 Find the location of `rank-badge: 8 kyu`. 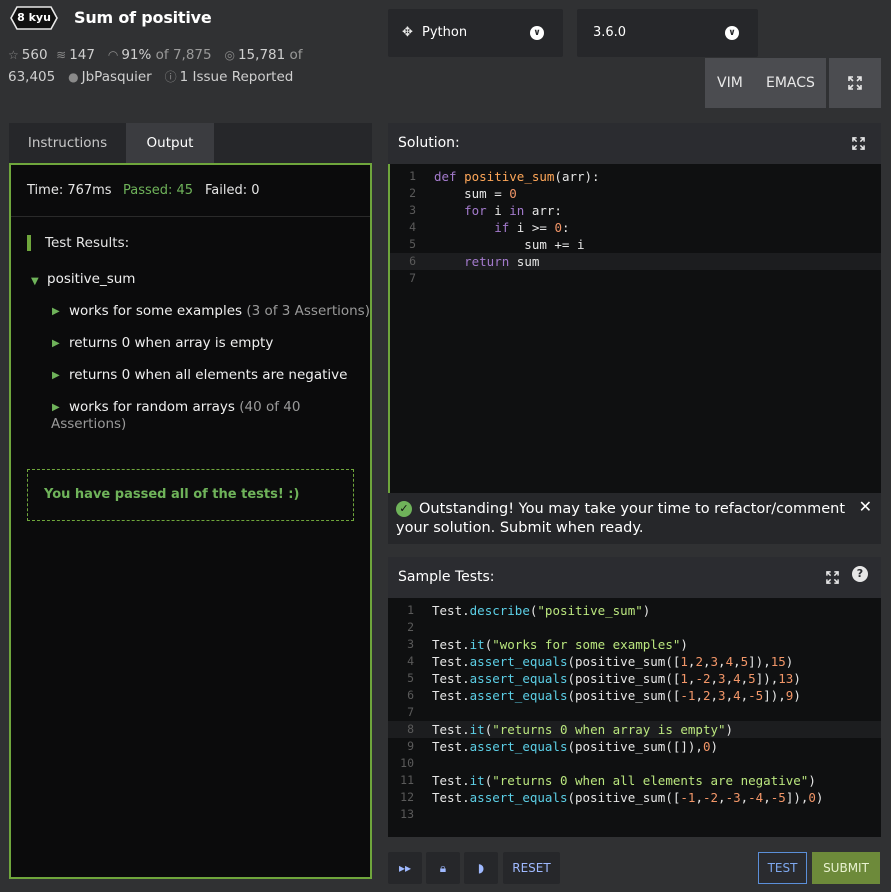

rank-badge: 8 kyu is located at coordinates (34, 18).